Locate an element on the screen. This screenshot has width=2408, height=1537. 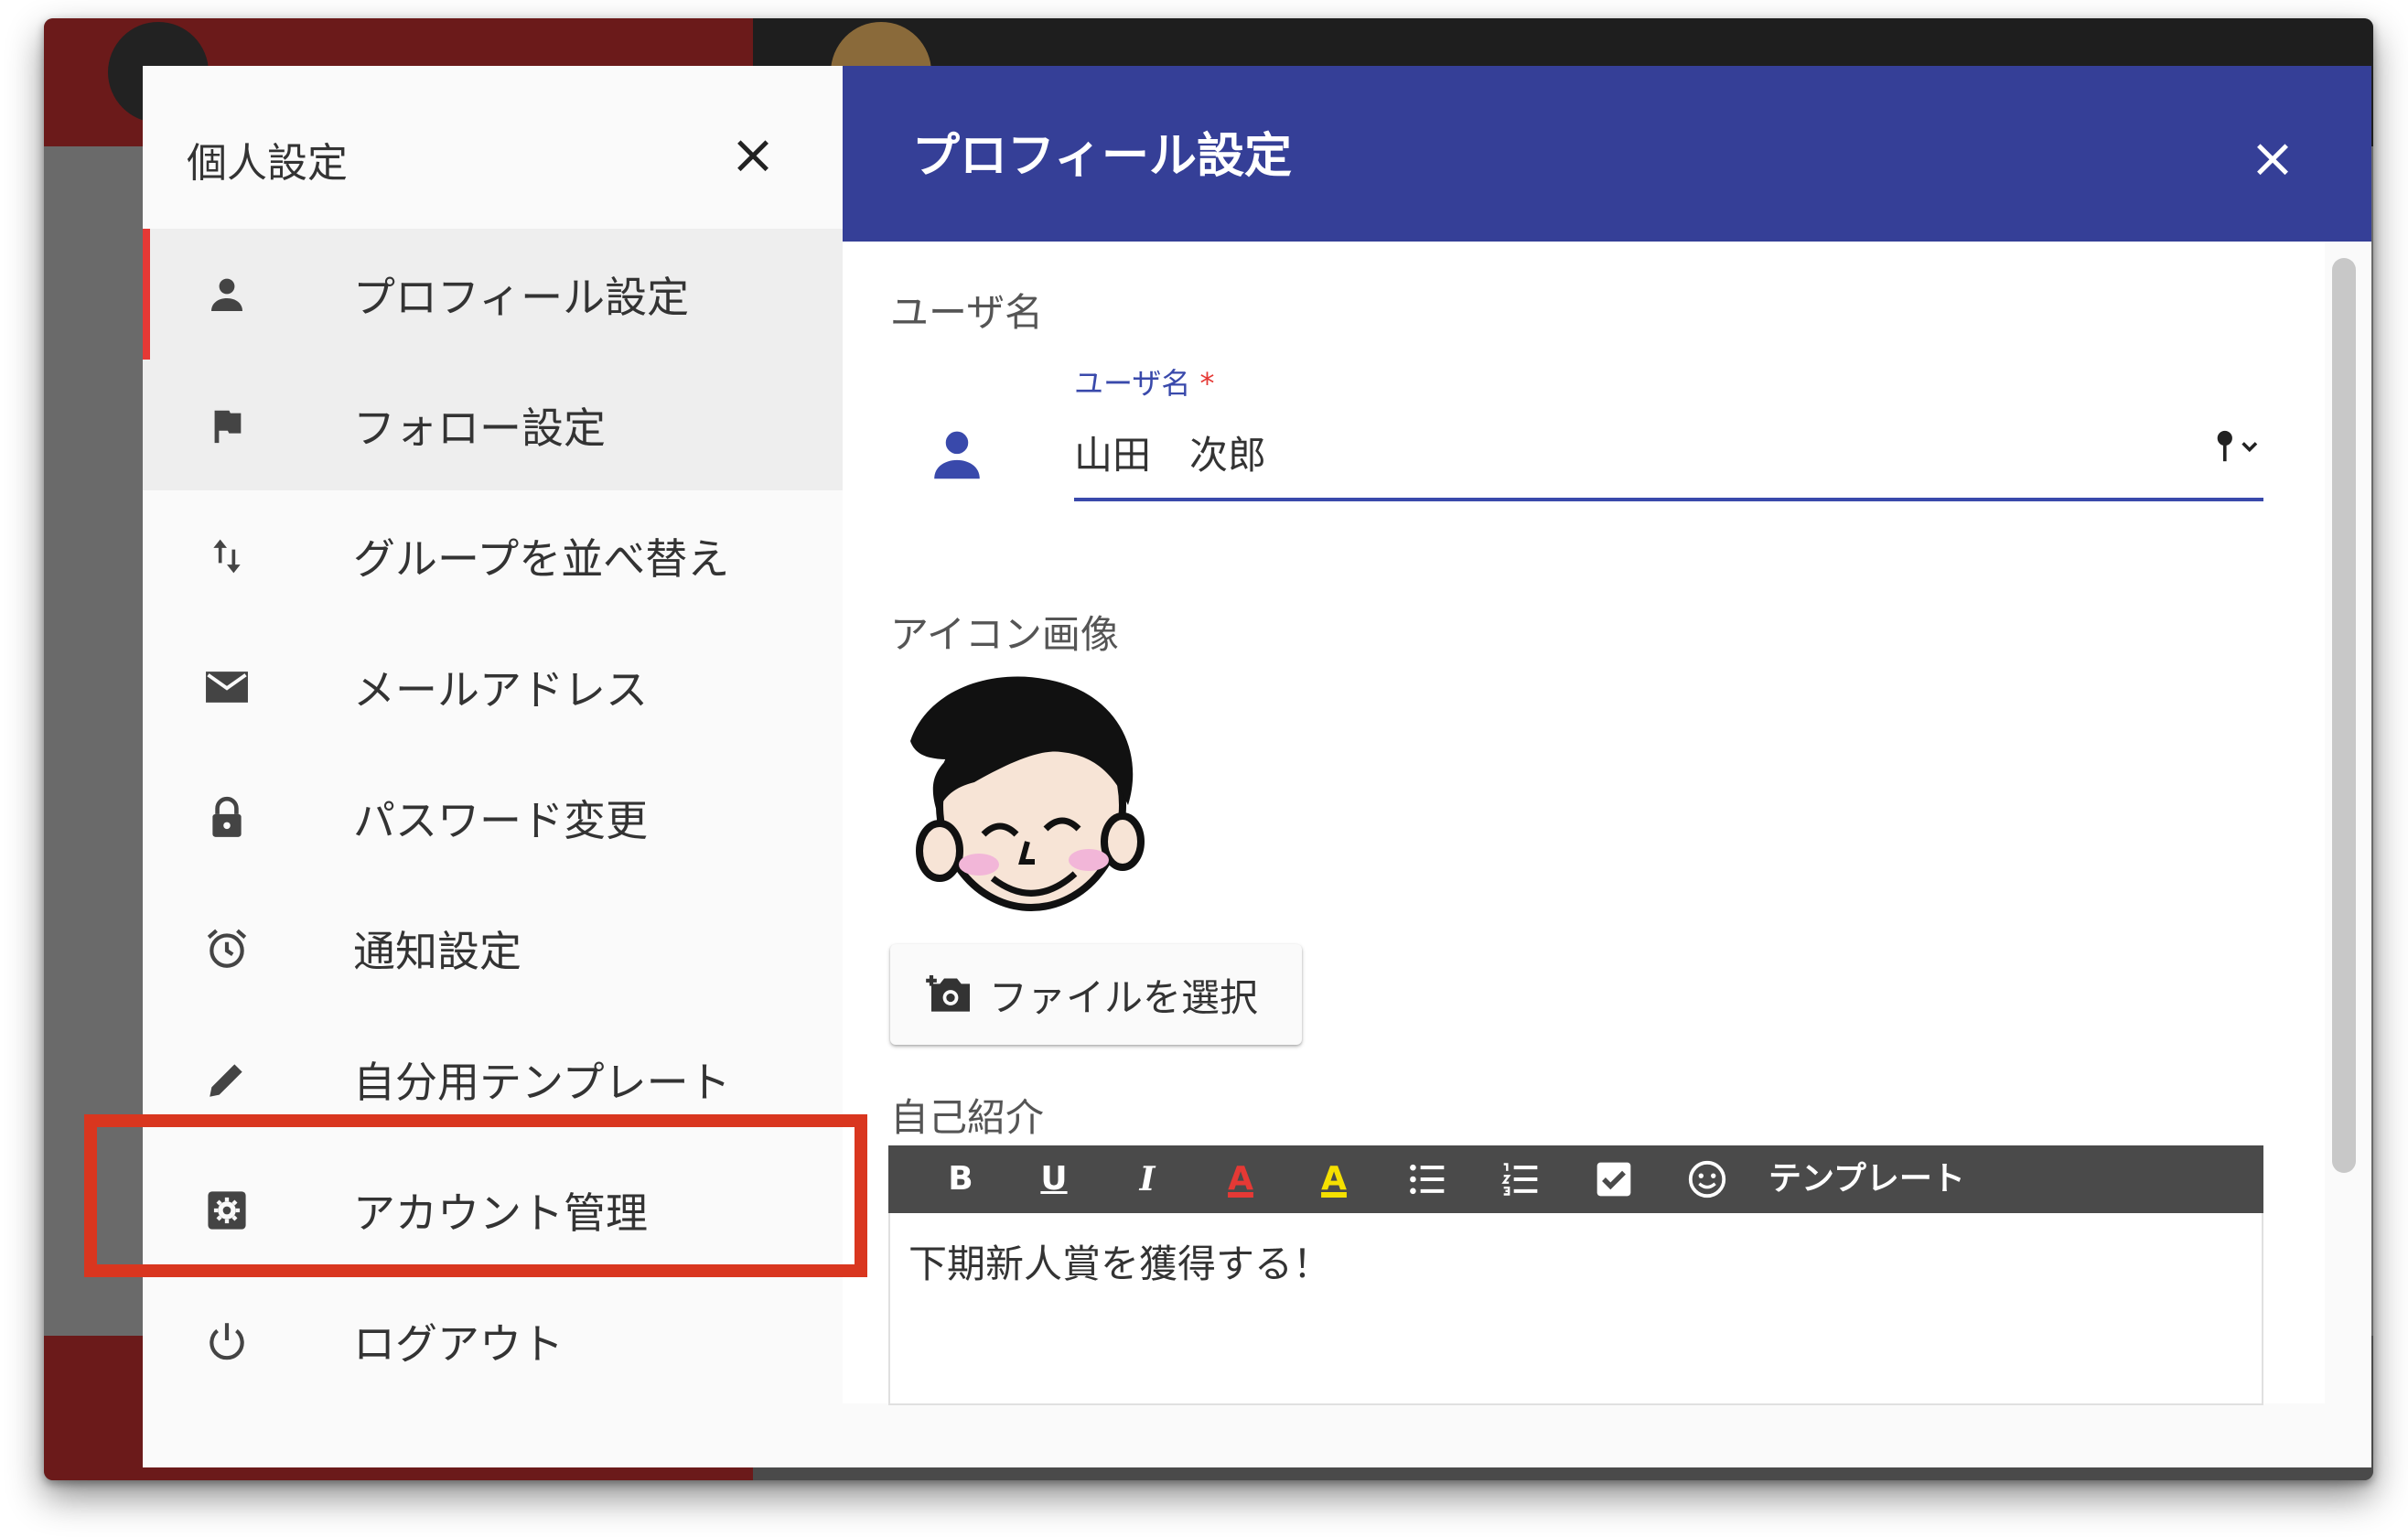
menu-item-profile: プロフィール設定 is located at coordinates (493, 294).